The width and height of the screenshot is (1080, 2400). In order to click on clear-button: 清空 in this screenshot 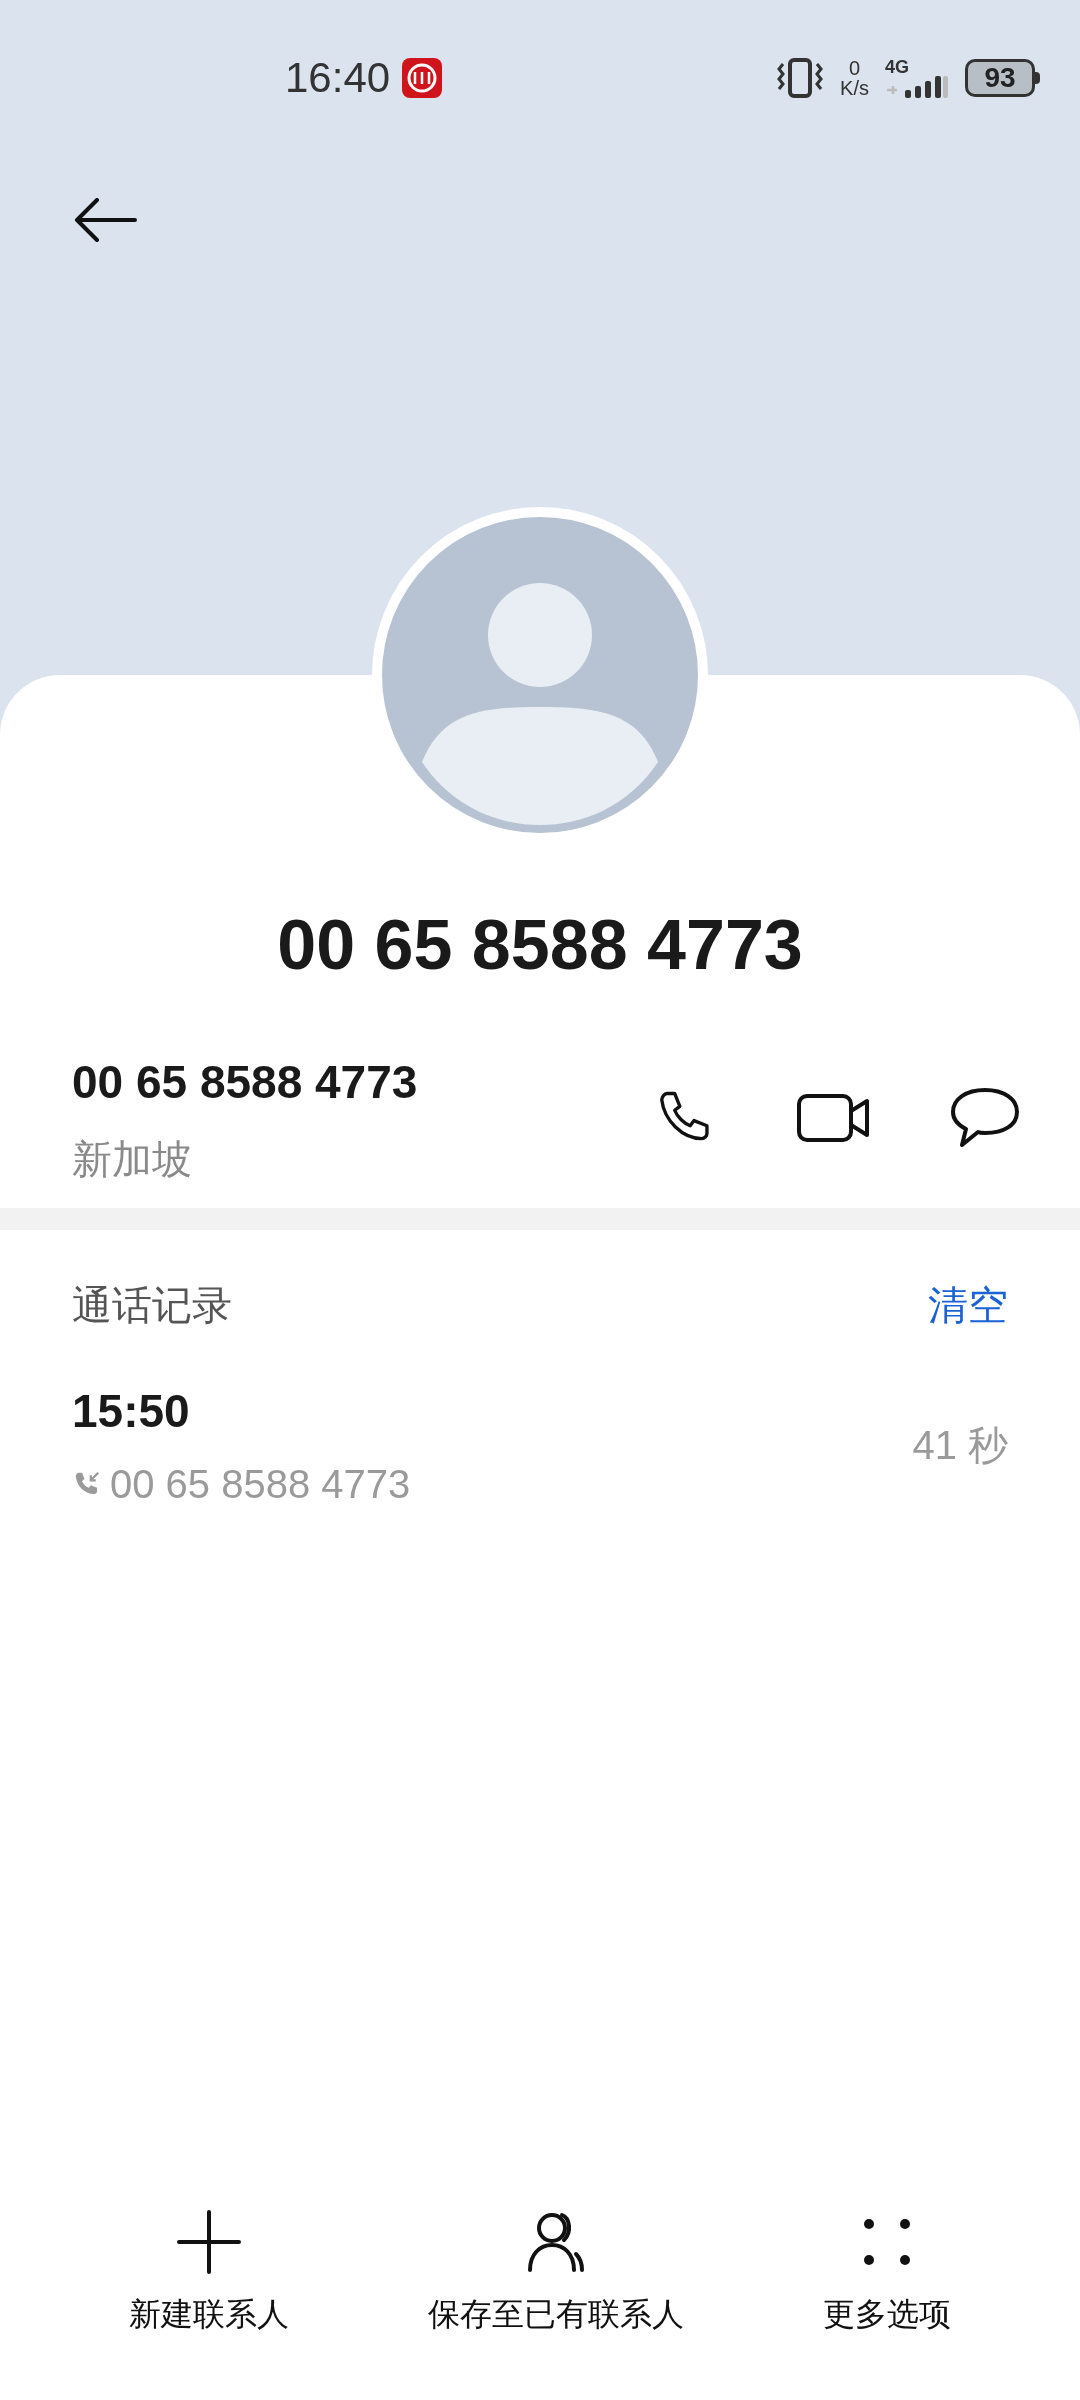, I will do `click(968, 1305)`.